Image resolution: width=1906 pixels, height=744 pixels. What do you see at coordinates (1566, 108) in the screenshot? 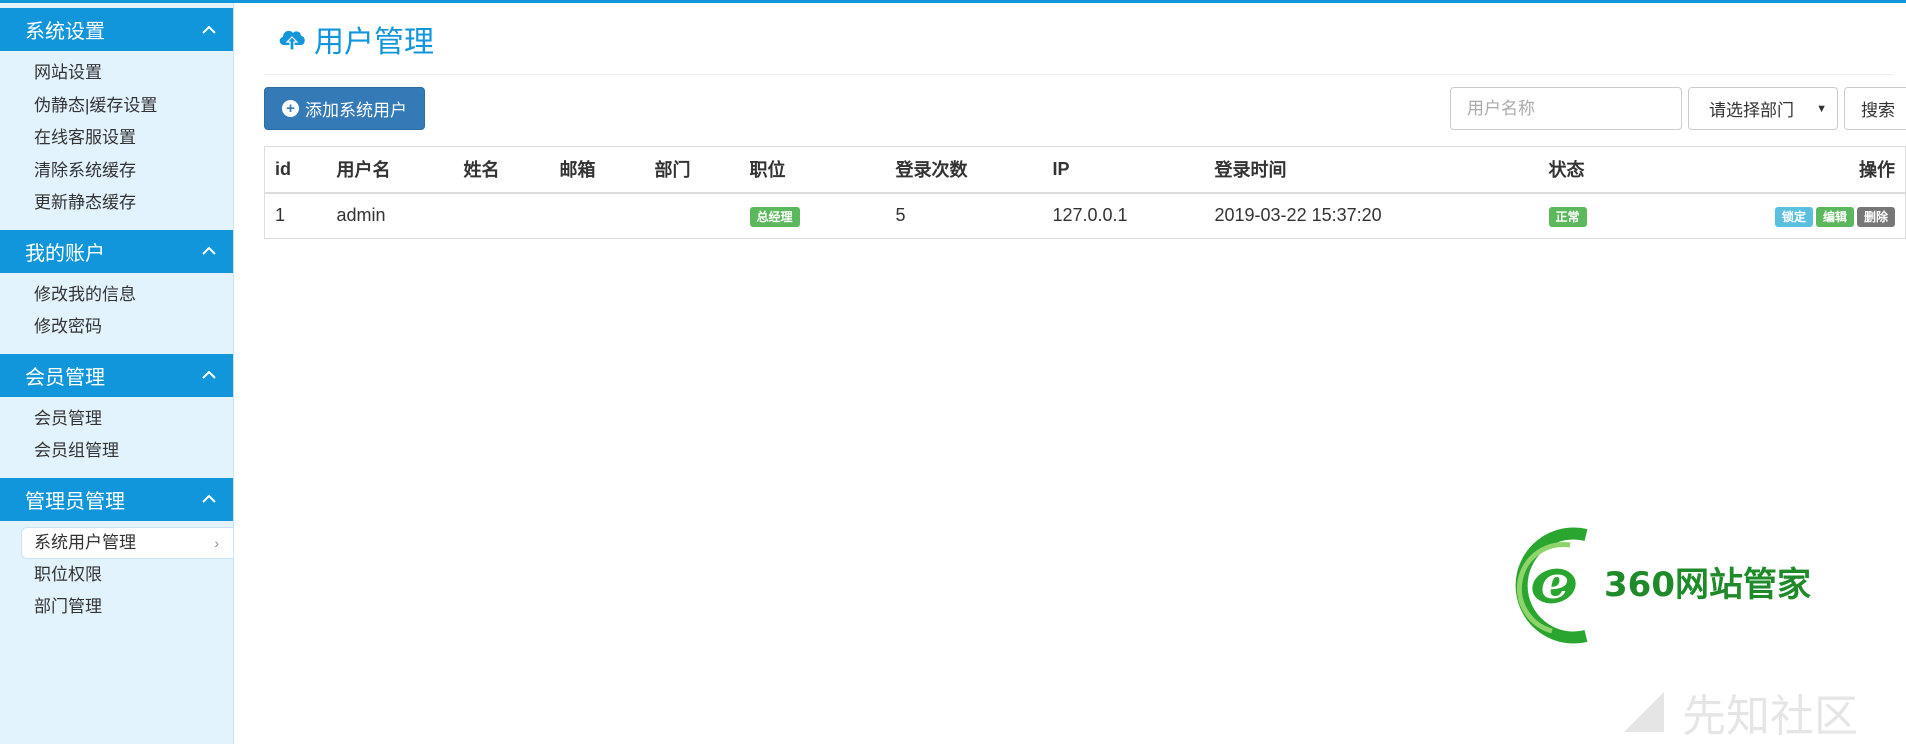
I see `username-search-input` at bounding box center [1566, 108].